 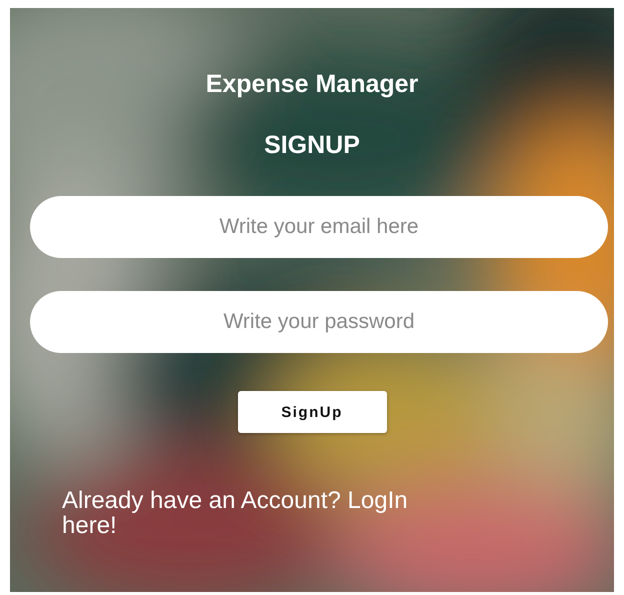 What do you see at coordinates (262, 513) in the screenshot?
I see `login-link: Already have an Account? LogIn here!` at bounding box center [262, 513].